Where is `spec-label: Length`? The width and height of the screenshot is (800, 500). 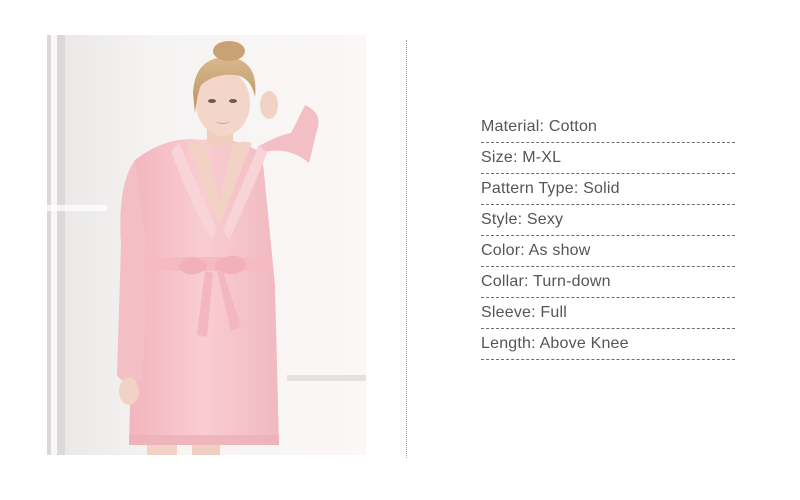
spec-label: Length is located at coordinates (506, 343).